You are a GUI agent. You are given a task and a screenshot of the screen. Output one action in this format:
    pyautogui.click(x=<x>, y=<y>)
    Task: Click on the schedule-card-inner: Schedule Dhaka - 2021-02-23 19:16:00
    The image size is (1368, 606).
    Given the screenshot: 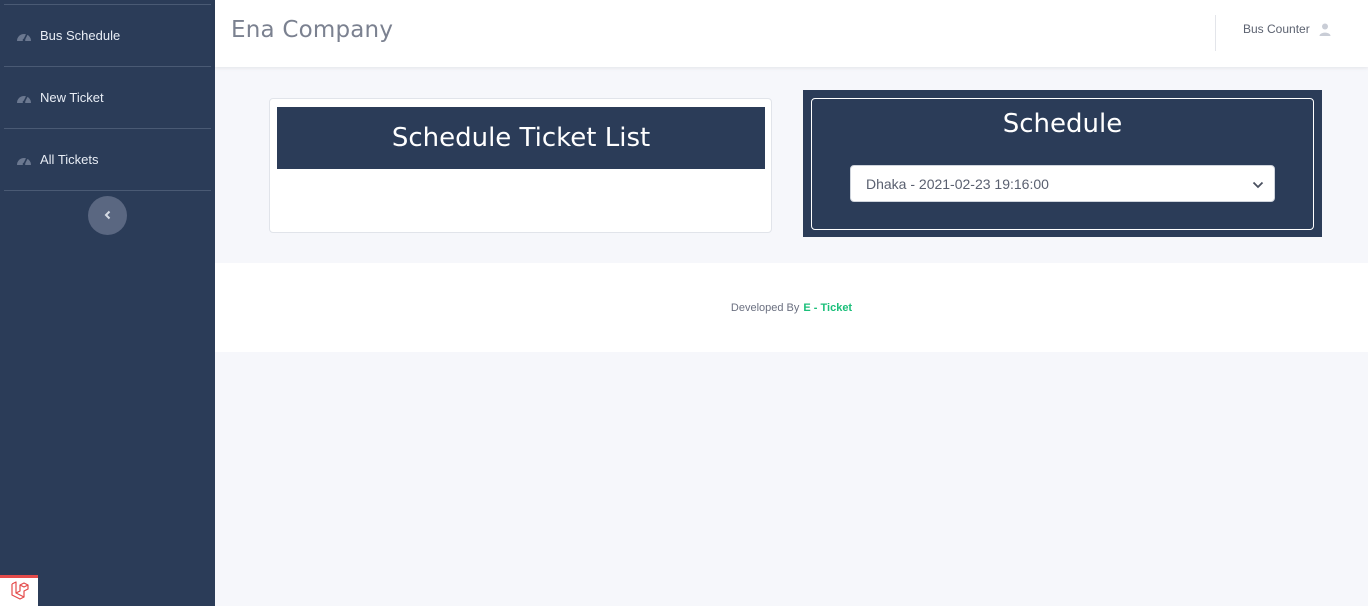 What is the action you would take?
    pyautogui.click(x=1062, y=164)
    